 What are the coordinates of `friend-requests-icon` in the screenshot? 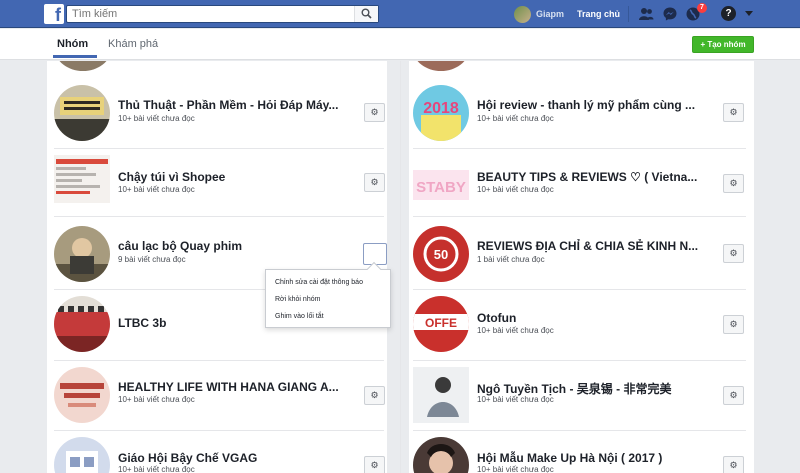 It's located at (646, 14).